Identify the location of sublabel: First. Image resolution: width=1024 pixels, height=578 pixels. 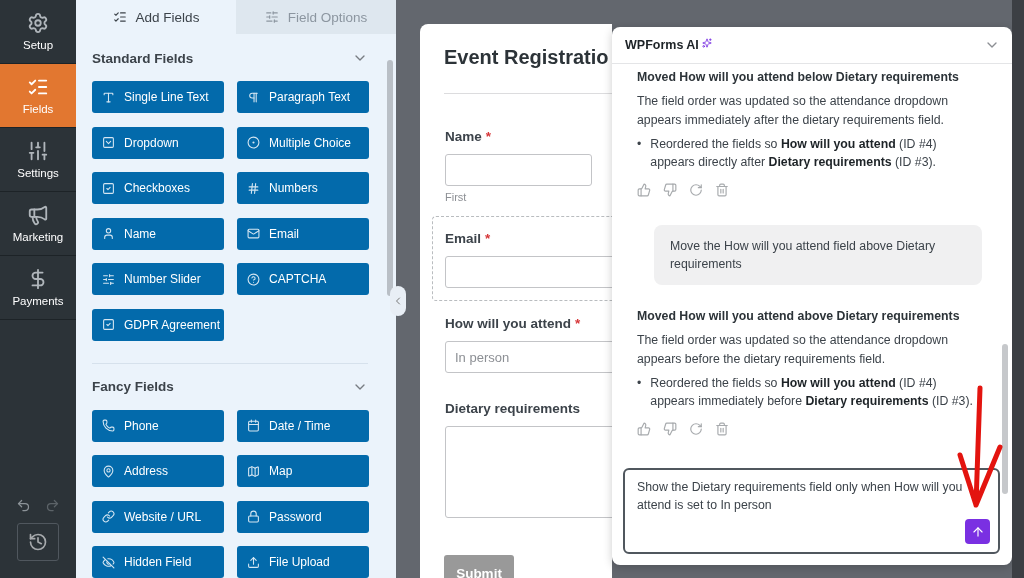
(456, 197).